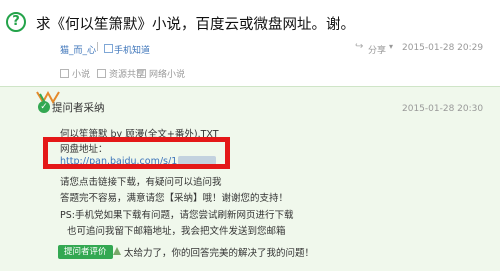 The height and width of the screenshot is (271, 500). I want to click on highlight-box, so click(136, 153).